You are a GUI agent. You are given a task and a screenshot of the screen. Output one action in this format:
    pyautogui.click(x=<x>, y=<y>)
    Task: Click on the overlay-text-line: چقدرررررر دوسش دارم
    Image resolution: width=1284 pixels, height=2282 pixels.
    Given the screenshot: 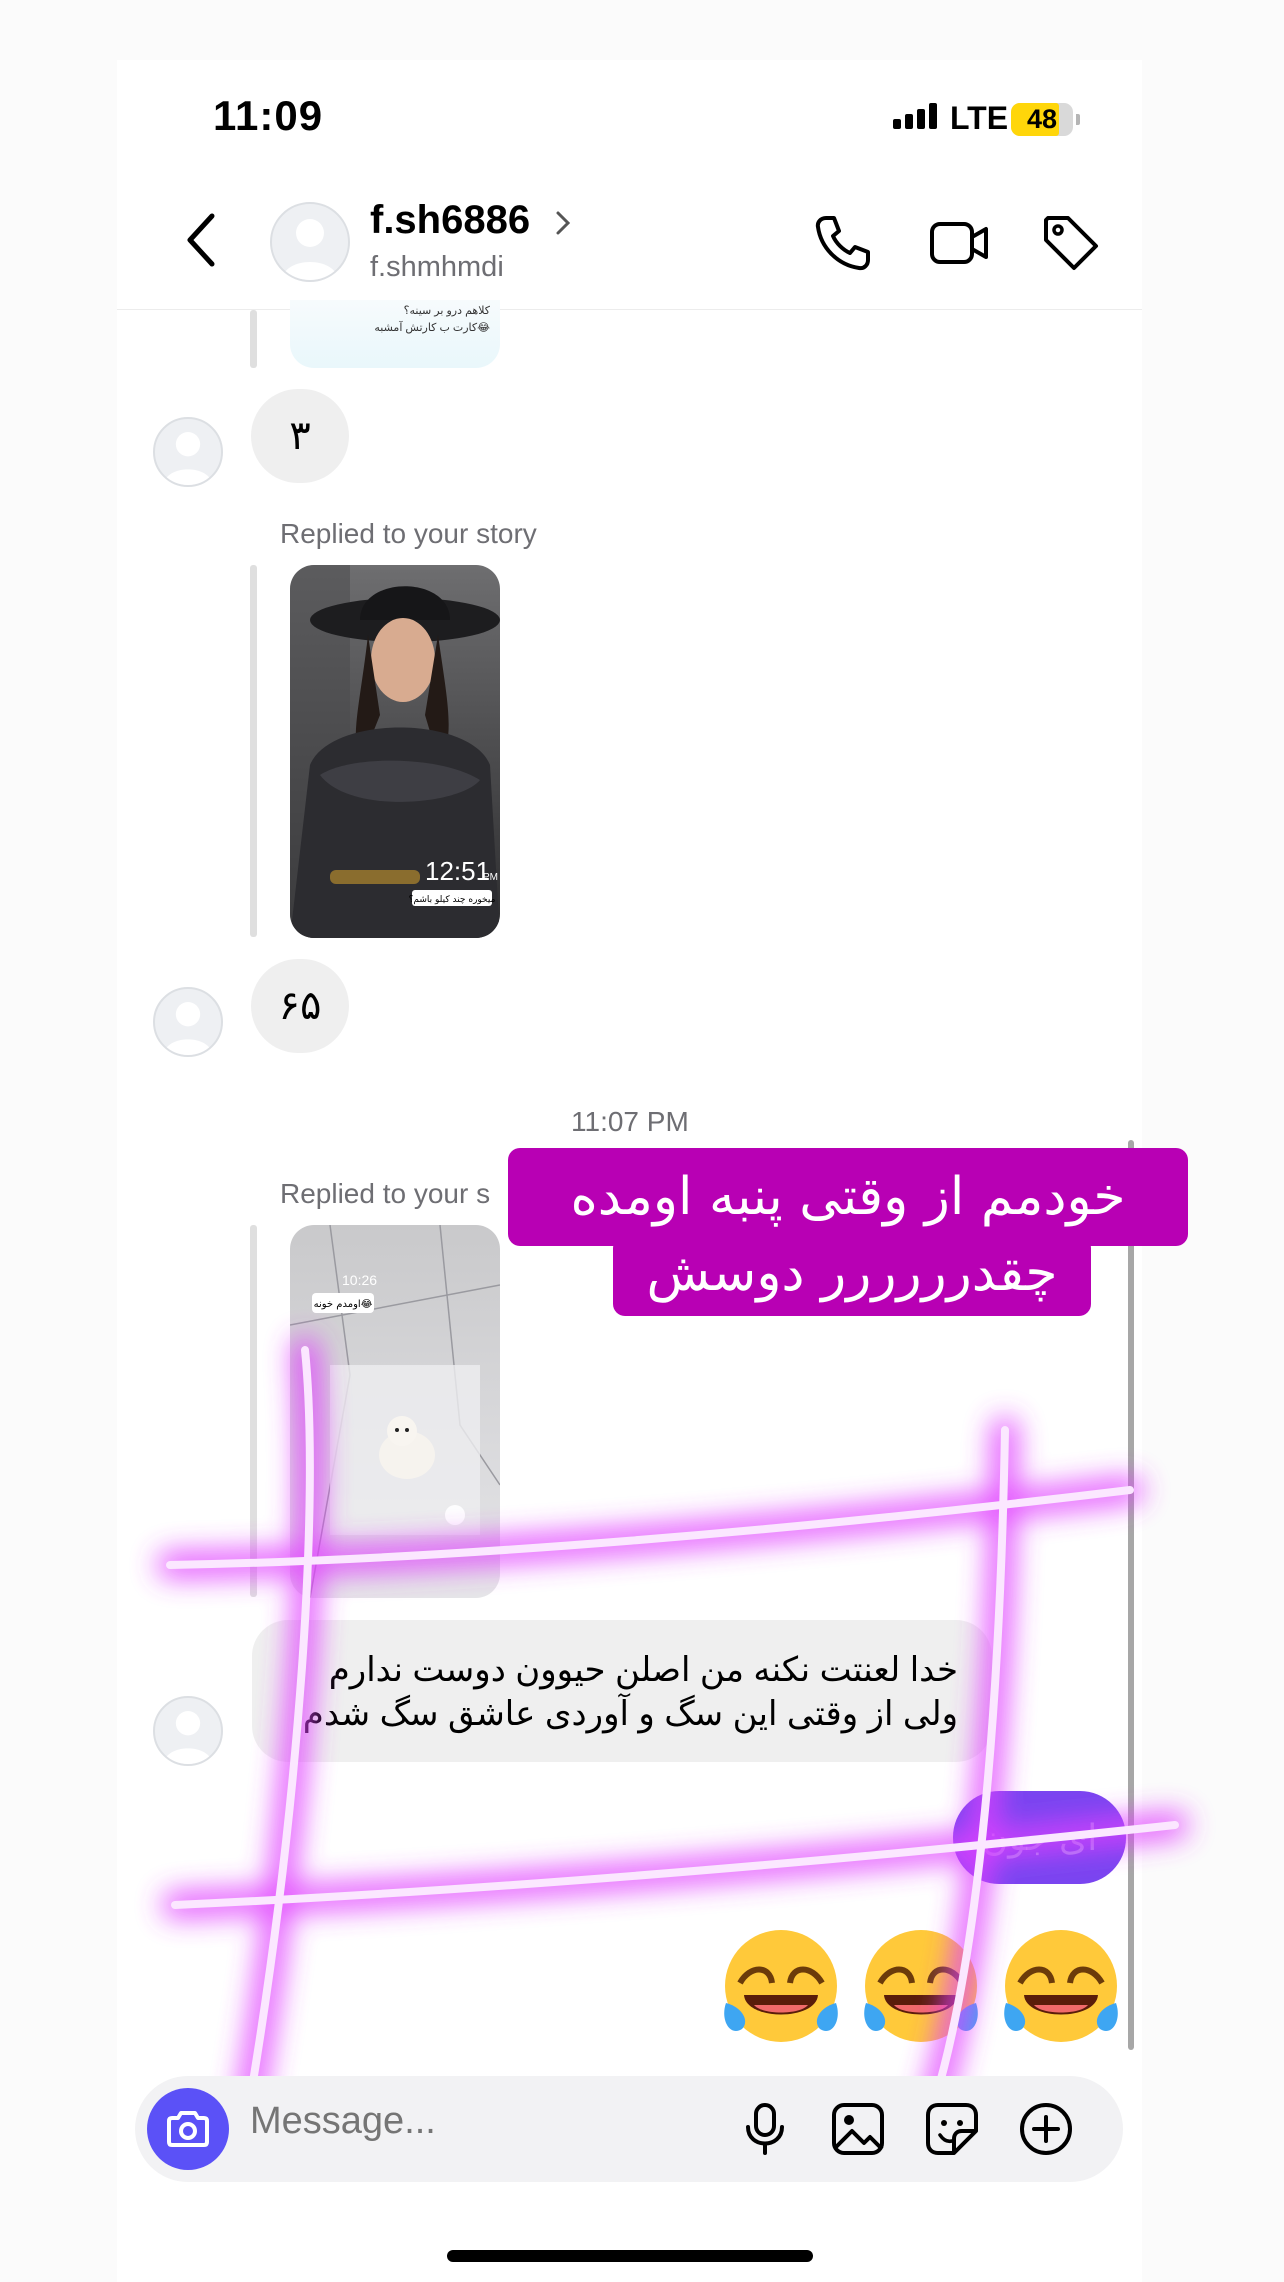 What is the action you would take?
    pyautogui.click(x=852, y=1306)
    